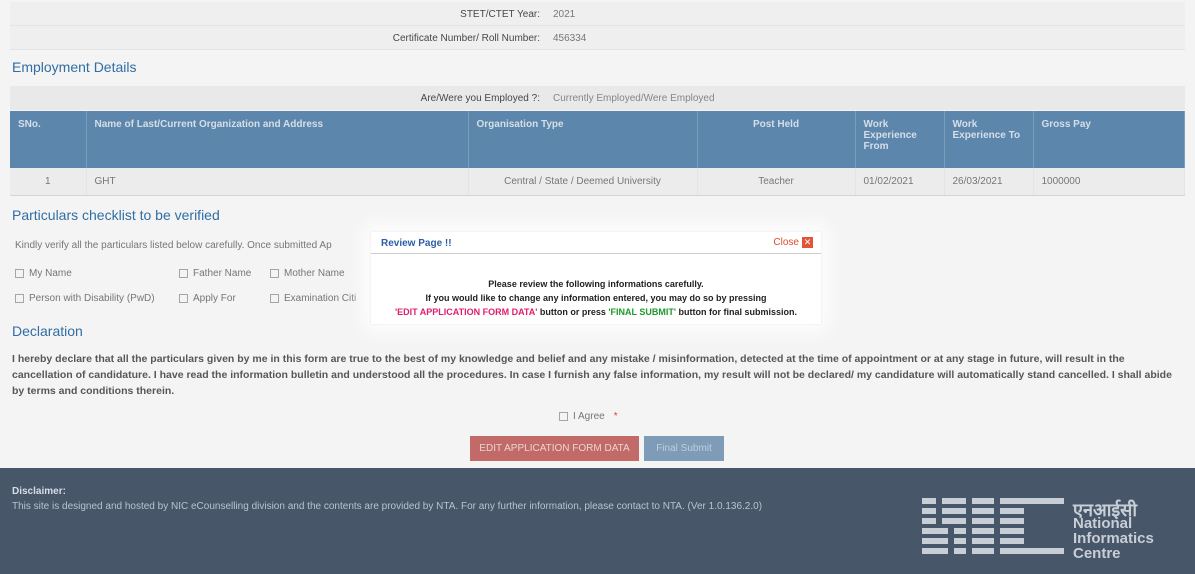  What do you see at coordinates (314, 273) in the screenshot?
I see `checkbox-label: Mother Name` at bounding box center [314, 273].